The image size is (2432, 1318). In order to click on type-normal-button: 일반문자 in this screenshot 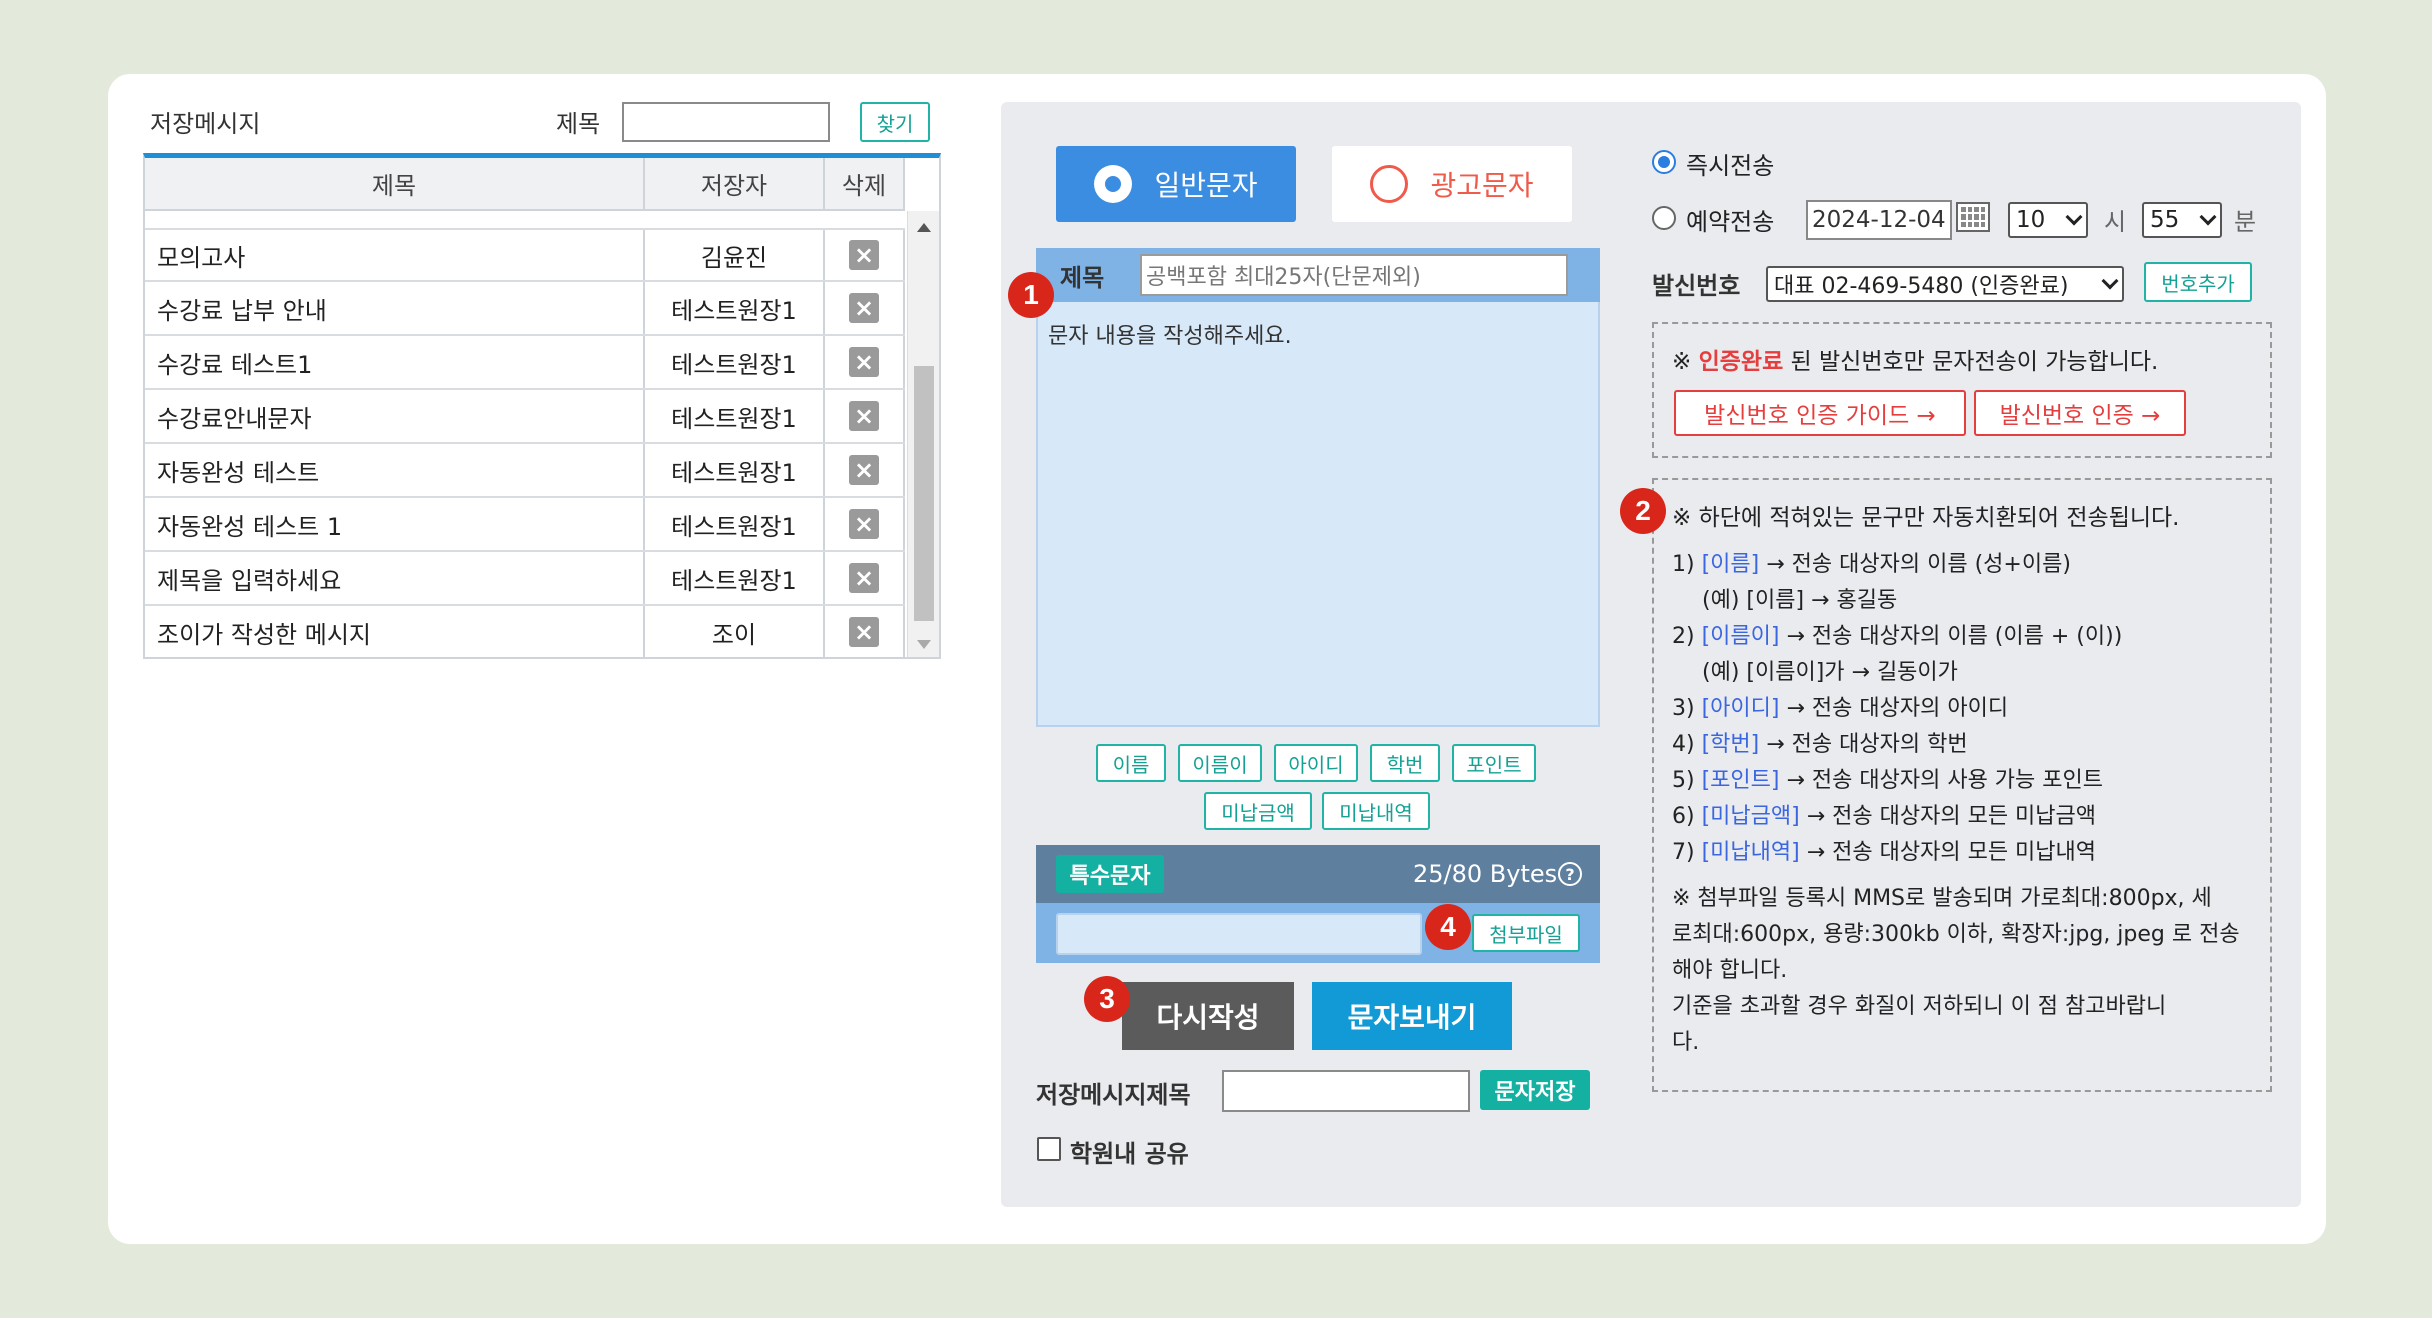, I will do `click(1176, 184)`.